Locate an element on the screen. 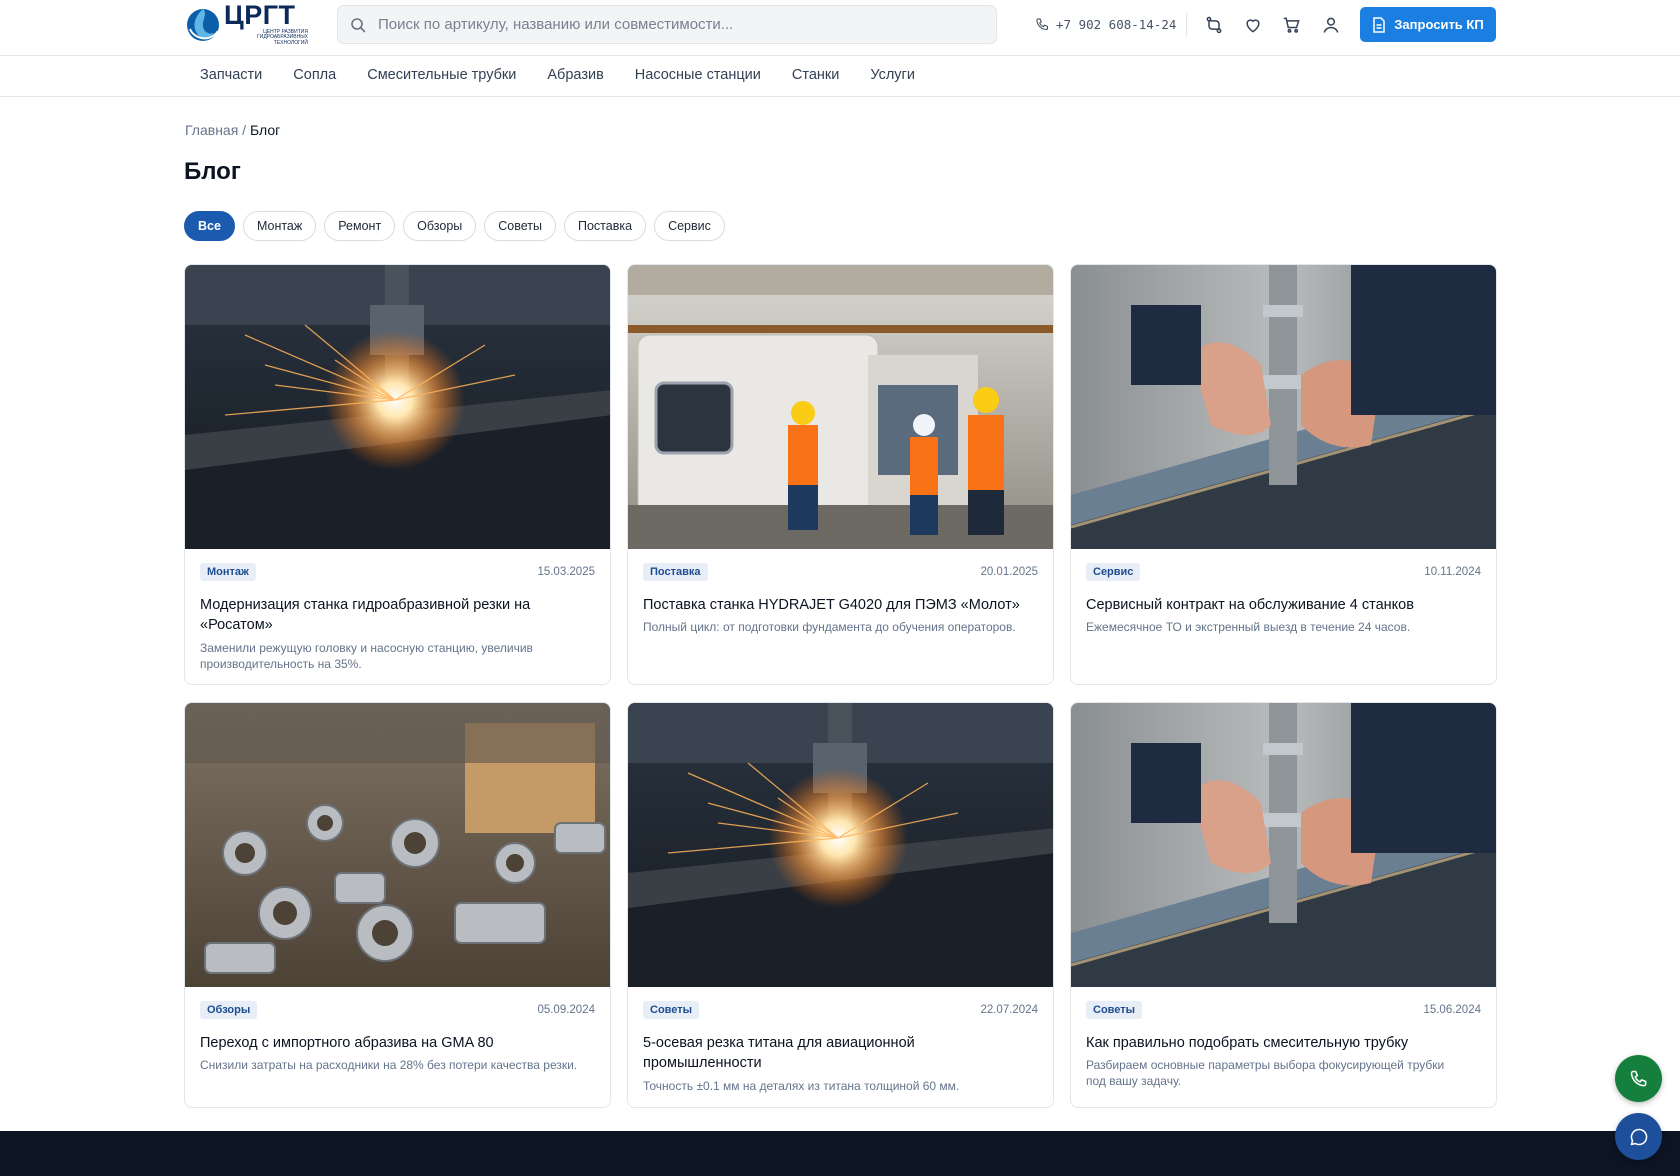  search-icon is located at coordinates (358, 24).